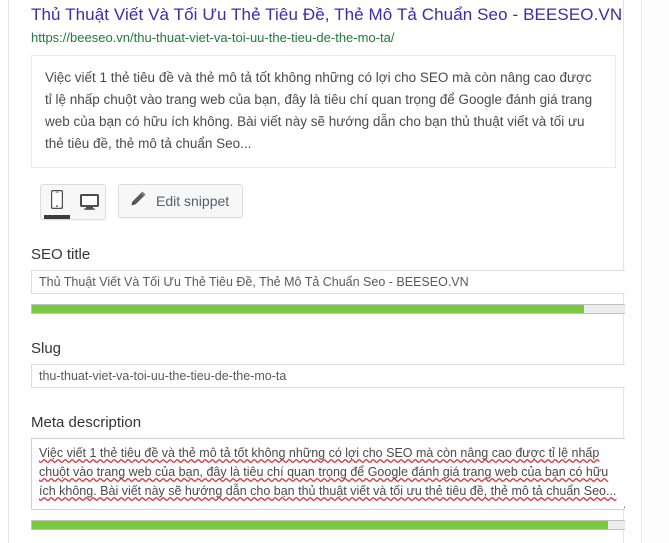 Image resolution: width=669 pixels, height=543 pixels. What do you see at coordinates (46, 348) in the screenshot?
I see `slug-label: Slug` at bounding box center [46, 348].